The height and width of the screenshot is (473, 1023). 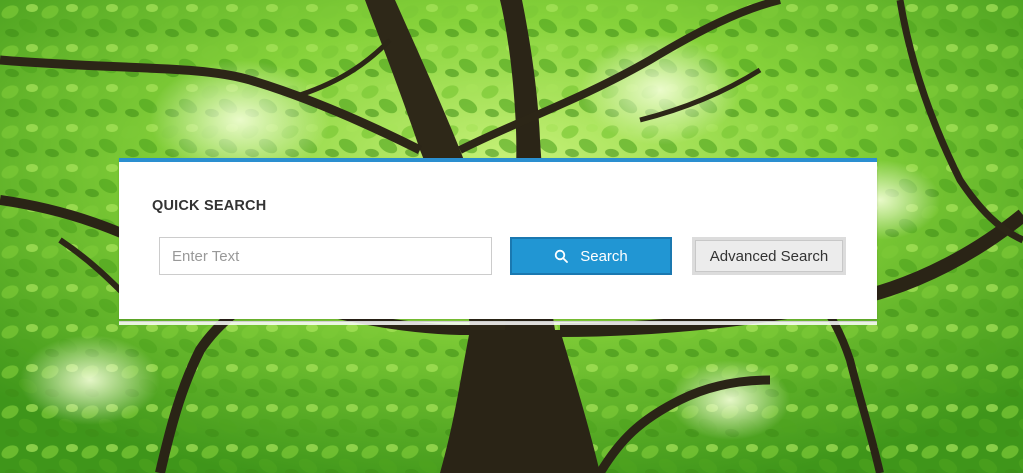 I want to click on quick-search-title: QUICK SEARCH, so click(x=209, y=206).